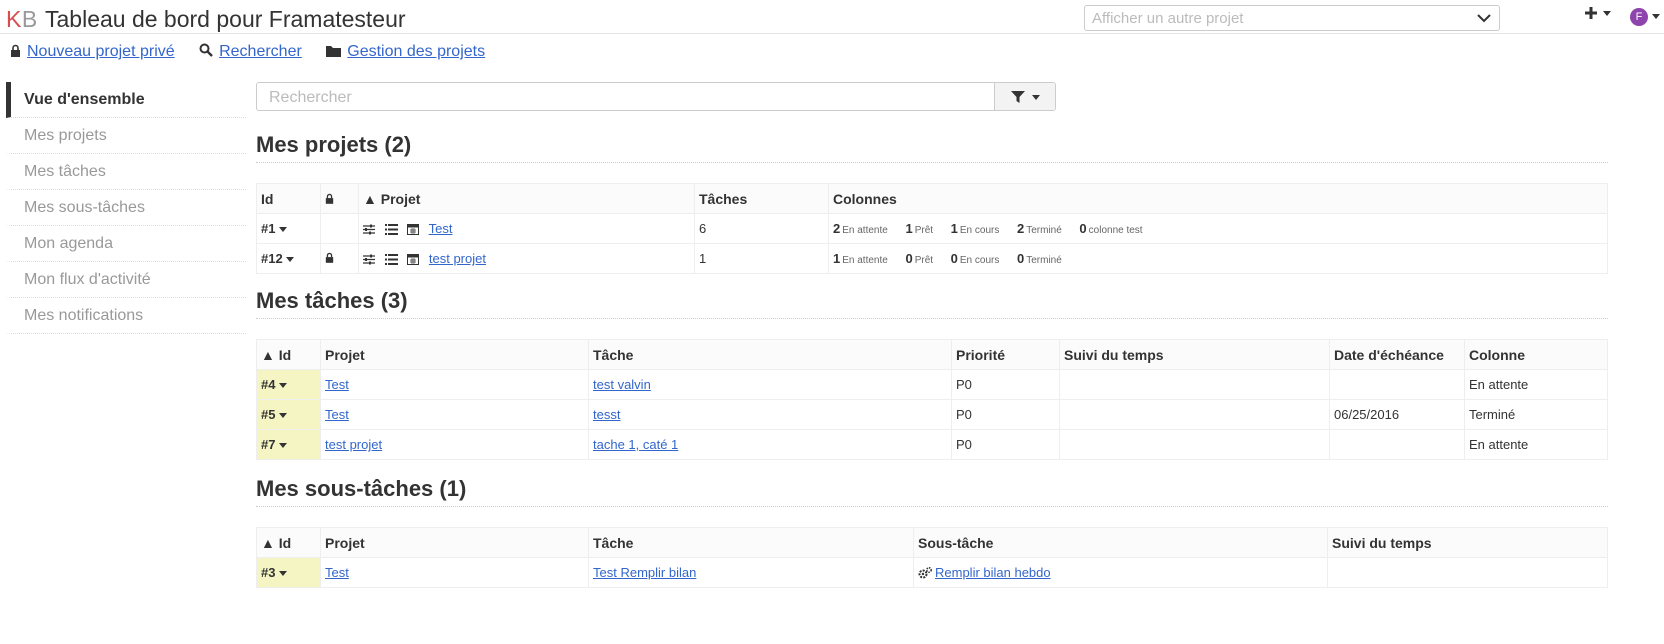 Image resolution: width=1664 pixels, height=644 pixels. Describe the element at coordinates (1467, 572) in the screenshot. I see `subtask-time-tracking` at that location.